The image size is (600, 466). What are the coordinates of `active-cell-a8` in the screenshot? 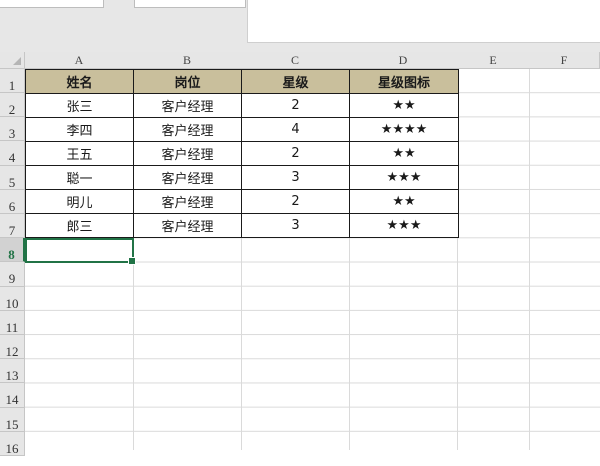 It's located at (80, 251).